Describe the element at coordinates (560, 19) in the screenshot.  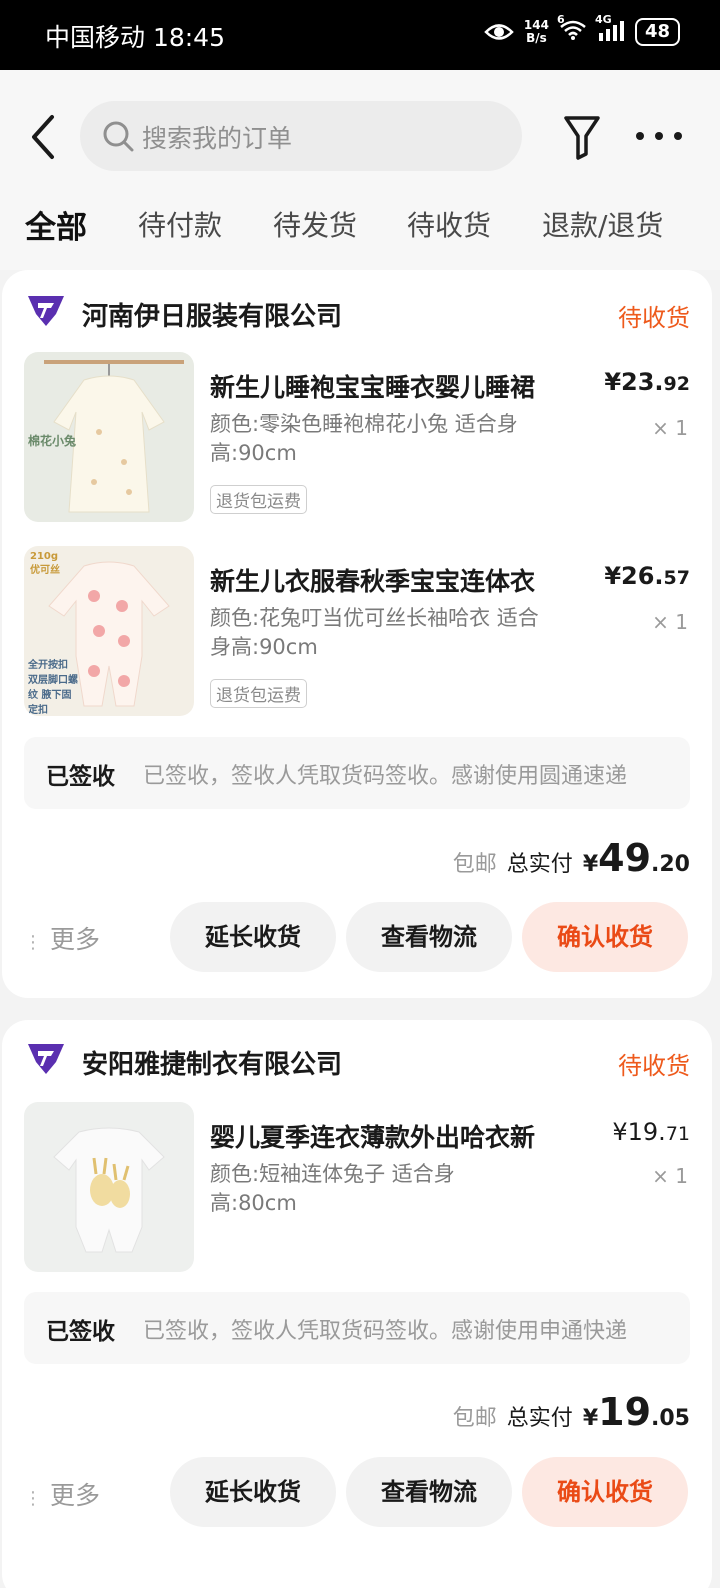
I see `wifi-badge: 6` at that location.